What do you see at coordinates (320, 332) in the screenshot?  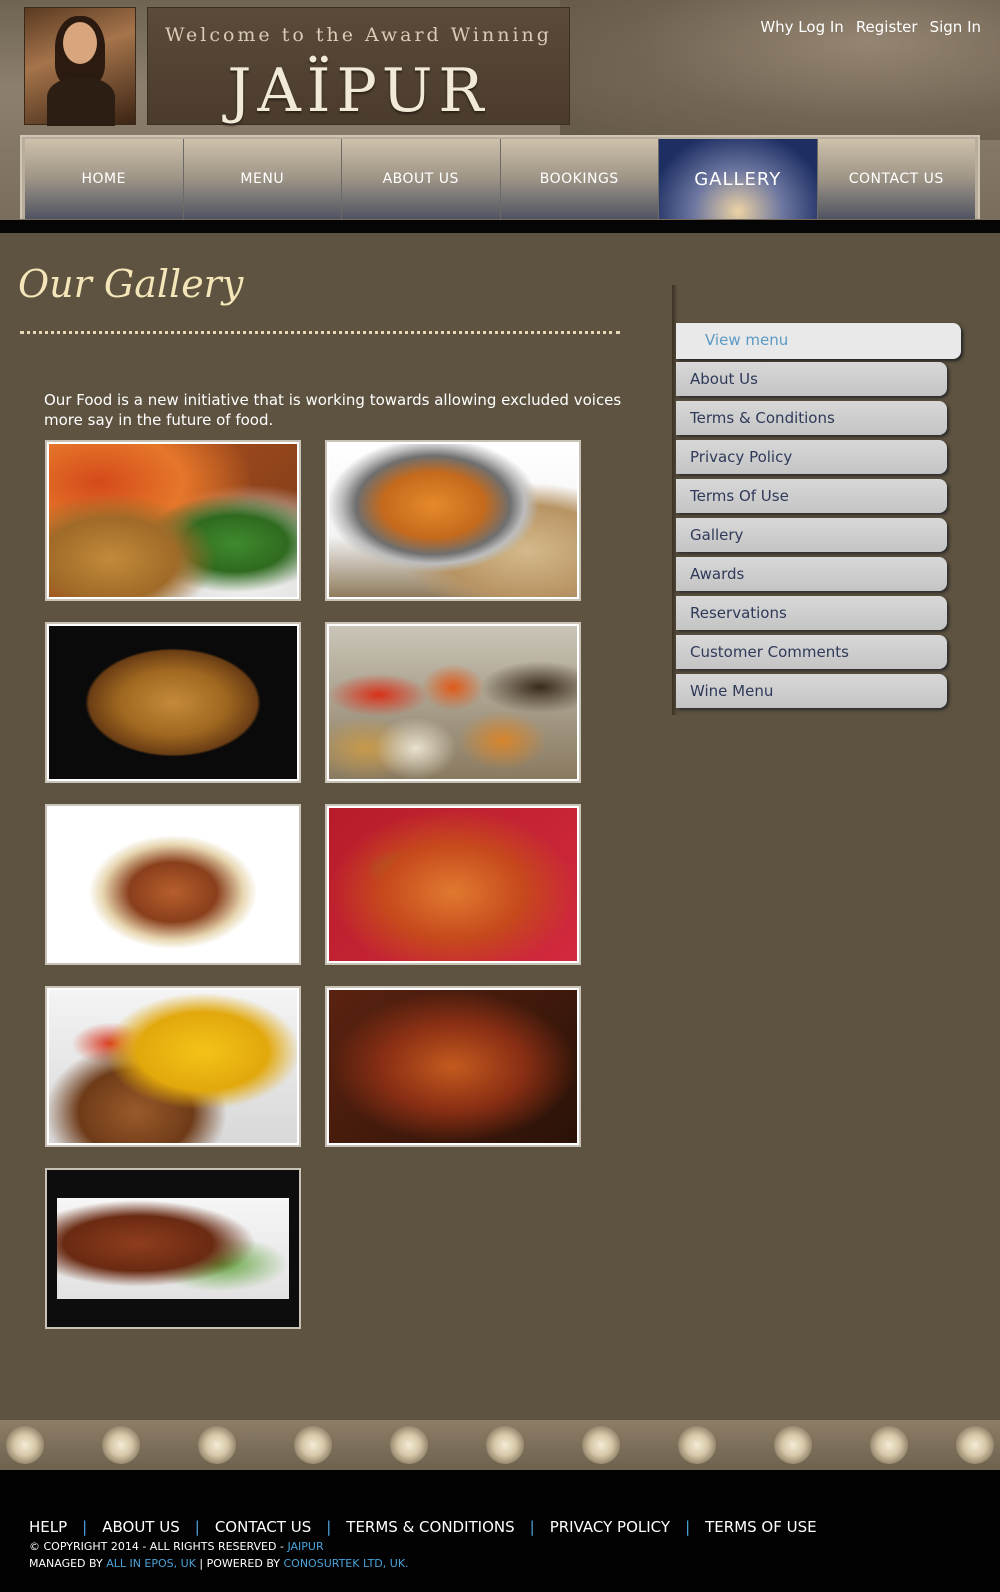 I see `title-divider` at bounding box center [320, 332].